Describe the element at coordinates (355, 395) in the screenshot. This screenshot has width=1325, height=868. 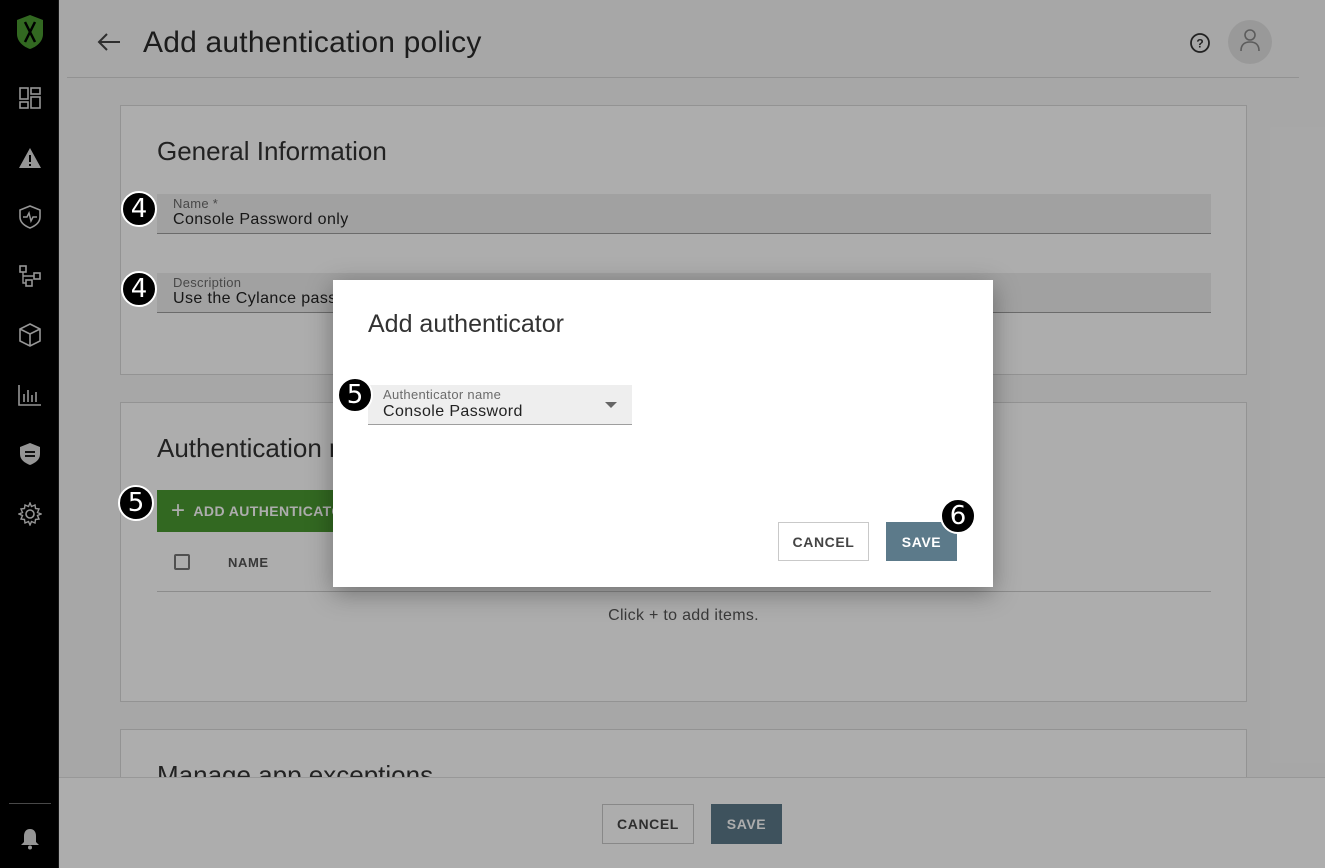
I see `step-badge-5-authenticator: 5` at that location.